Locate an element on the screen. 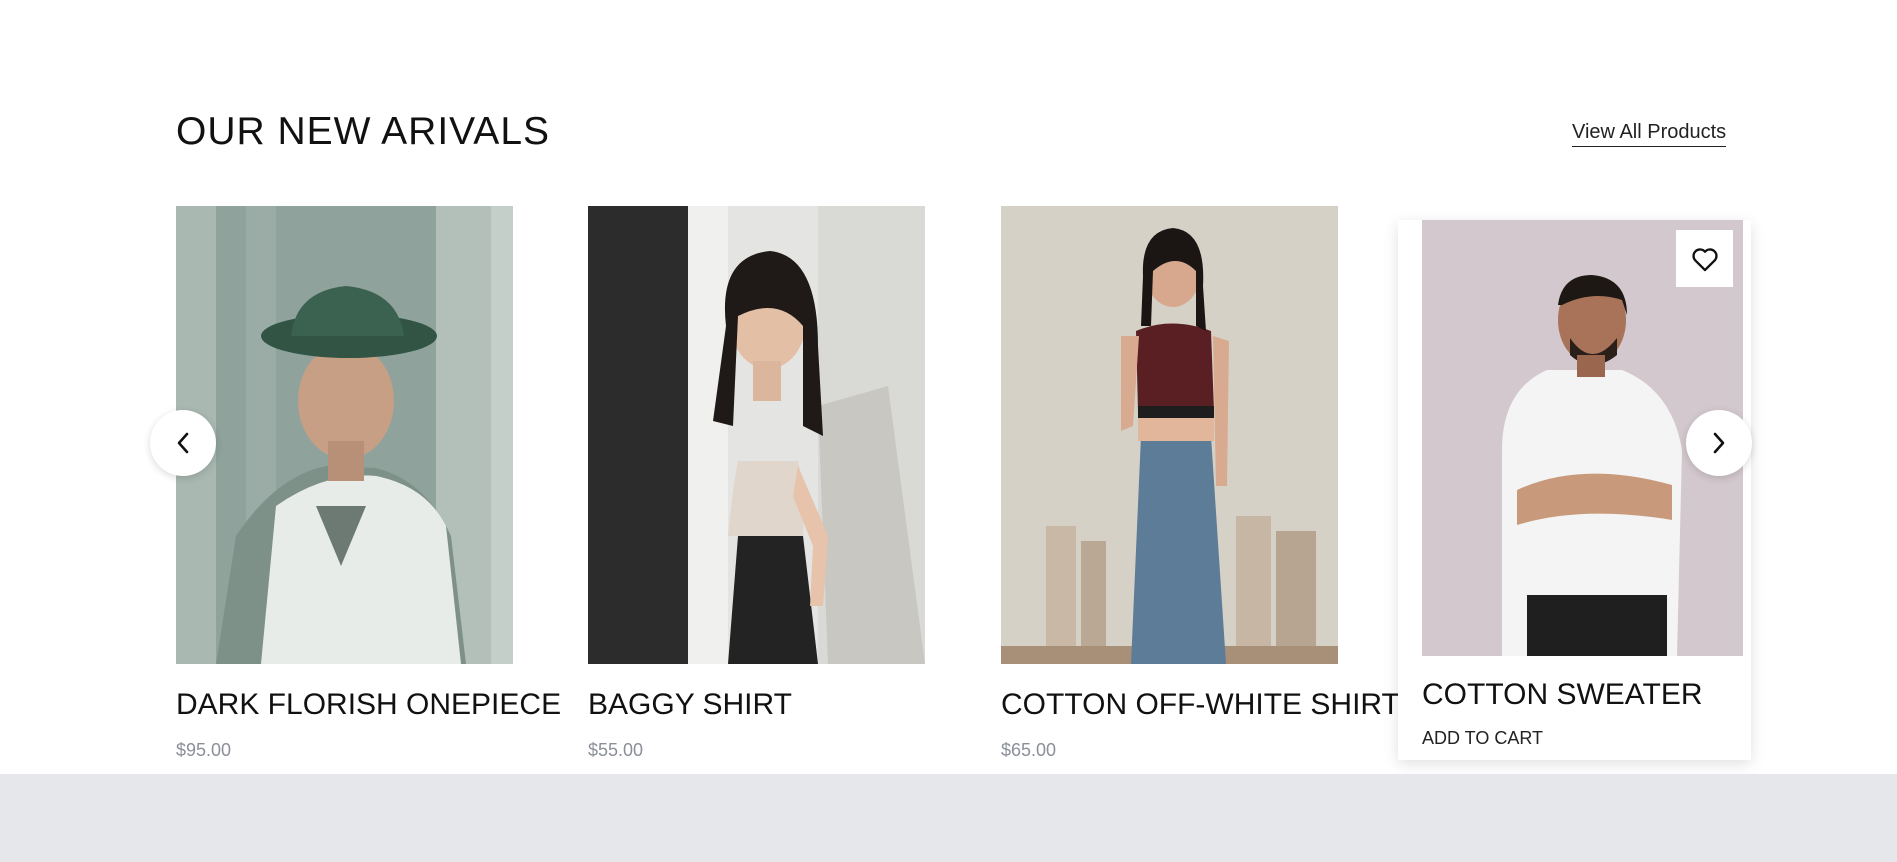 This screenshot has width=1897, height=862. view-all-products-link: View All Products is located at coordinates (1649, 134).